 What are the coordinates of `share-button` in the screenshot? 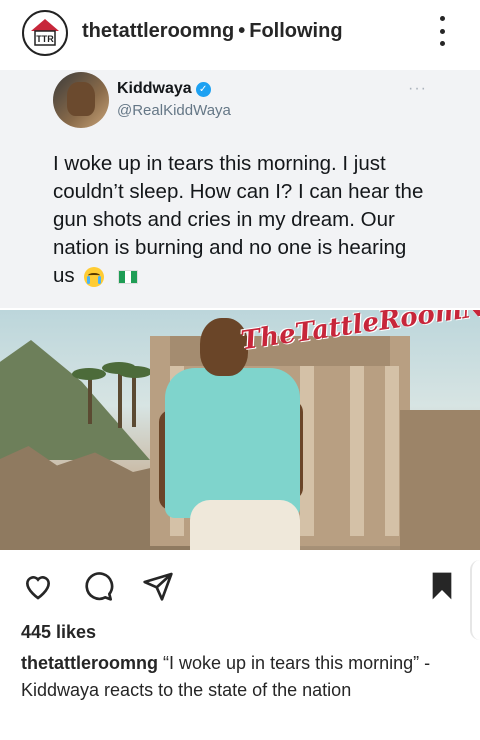 It's located at (158, 586).